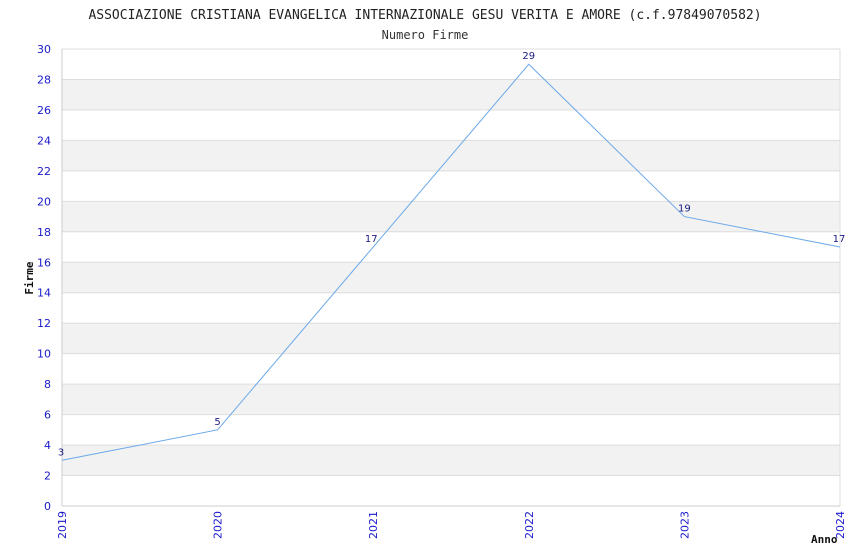  Describe the element at coordinates (684, 209) in the screenshot. I see `data-label: 19` at that location.